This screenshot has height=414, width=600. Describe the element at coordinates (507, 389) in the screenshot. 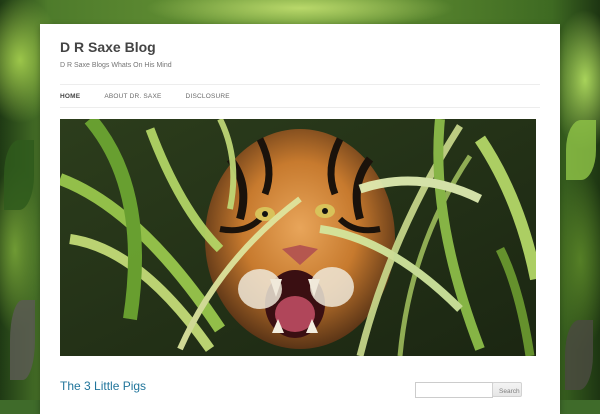

I see `search-button: Search` at that location.